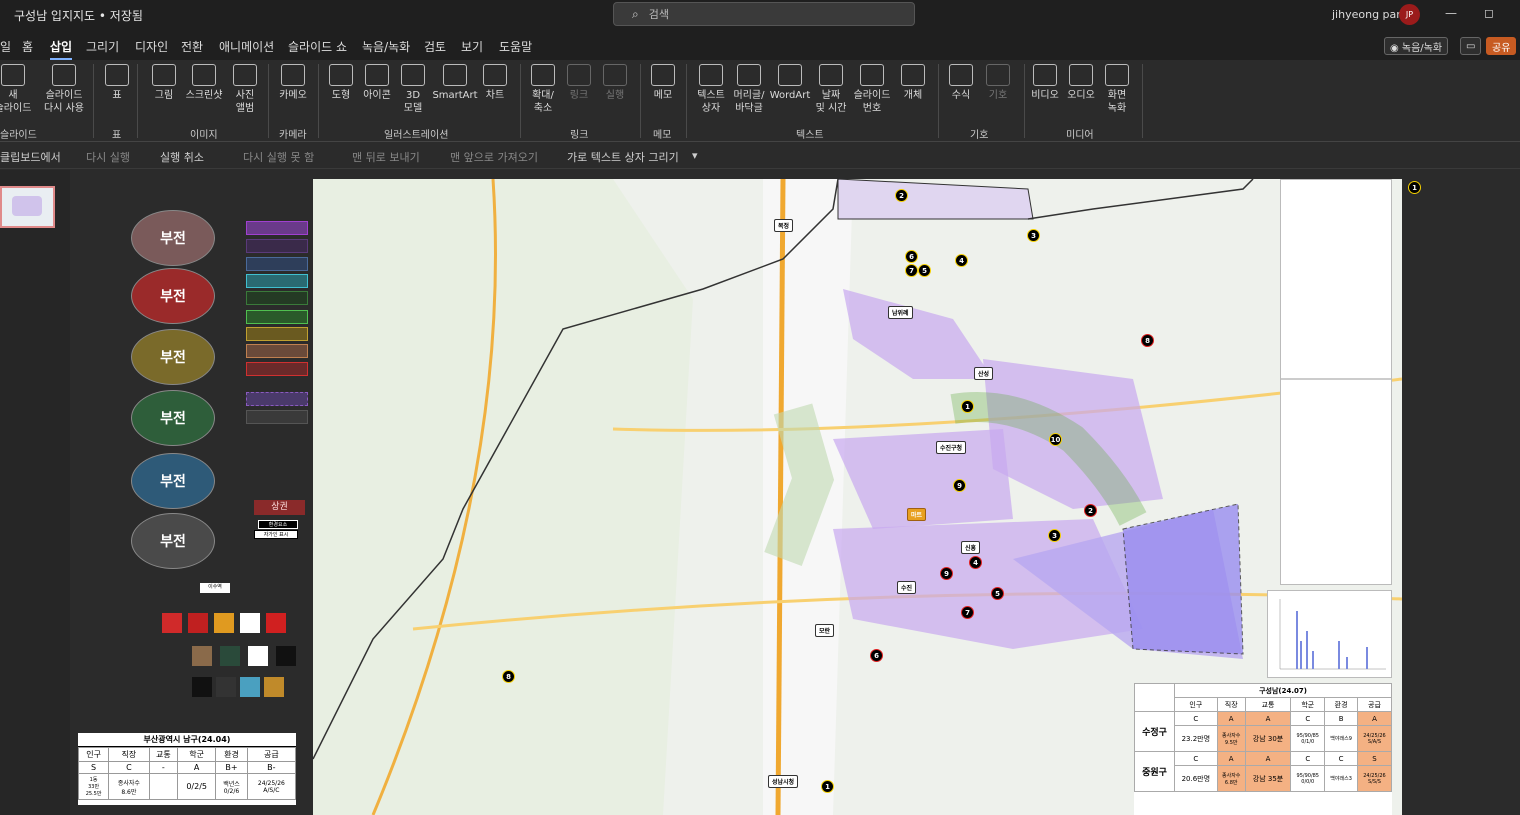 This screenshot has height=815, width=1520. What do you see at coordinates (172, 623) in the screenshot?
I see `store-logo-icon` at bounding box center [172, 623].